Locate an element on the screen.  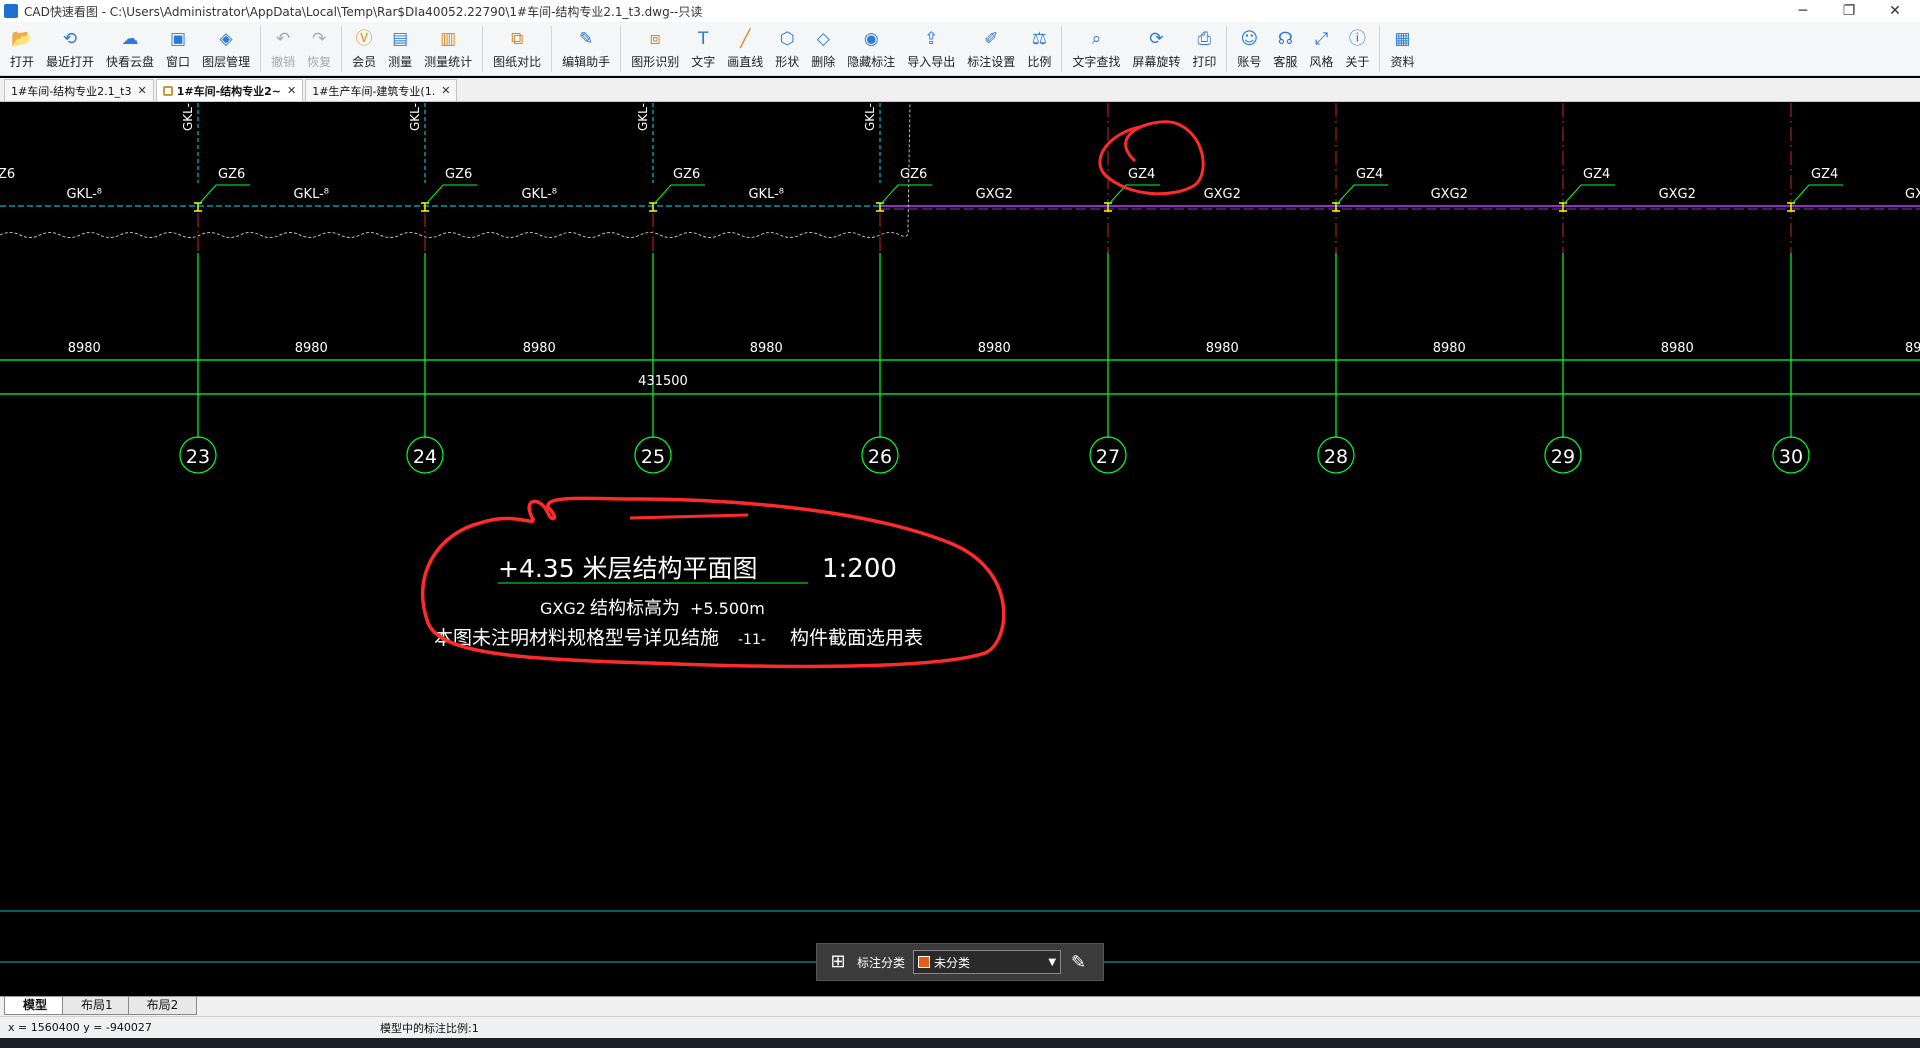
toolbar-button-rotate-screen: ⟳ 屏幕旋转 is located at coordinates (1156, 49).